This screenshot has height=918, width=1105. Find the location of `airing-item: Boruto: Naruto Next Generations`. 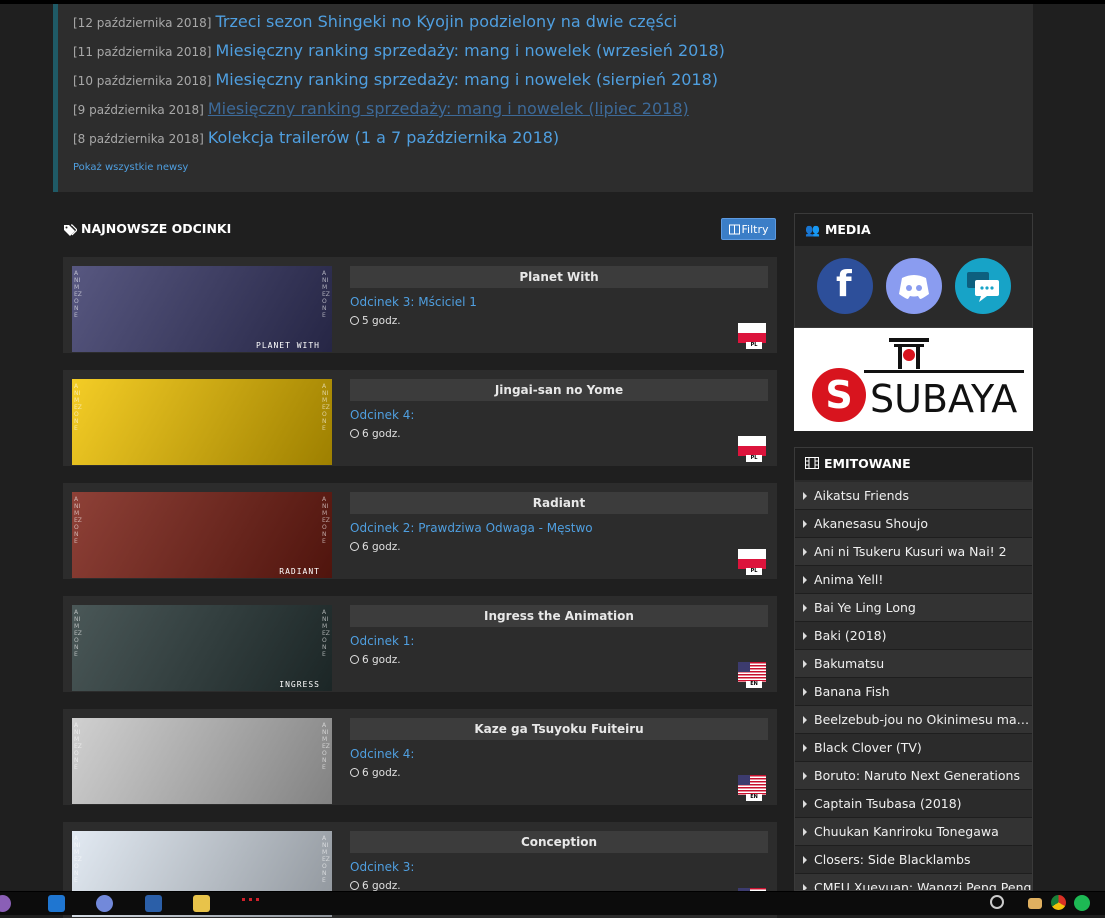

airing-item: Boruto: Naruto Next Generations is located at coordinates (913, 776).